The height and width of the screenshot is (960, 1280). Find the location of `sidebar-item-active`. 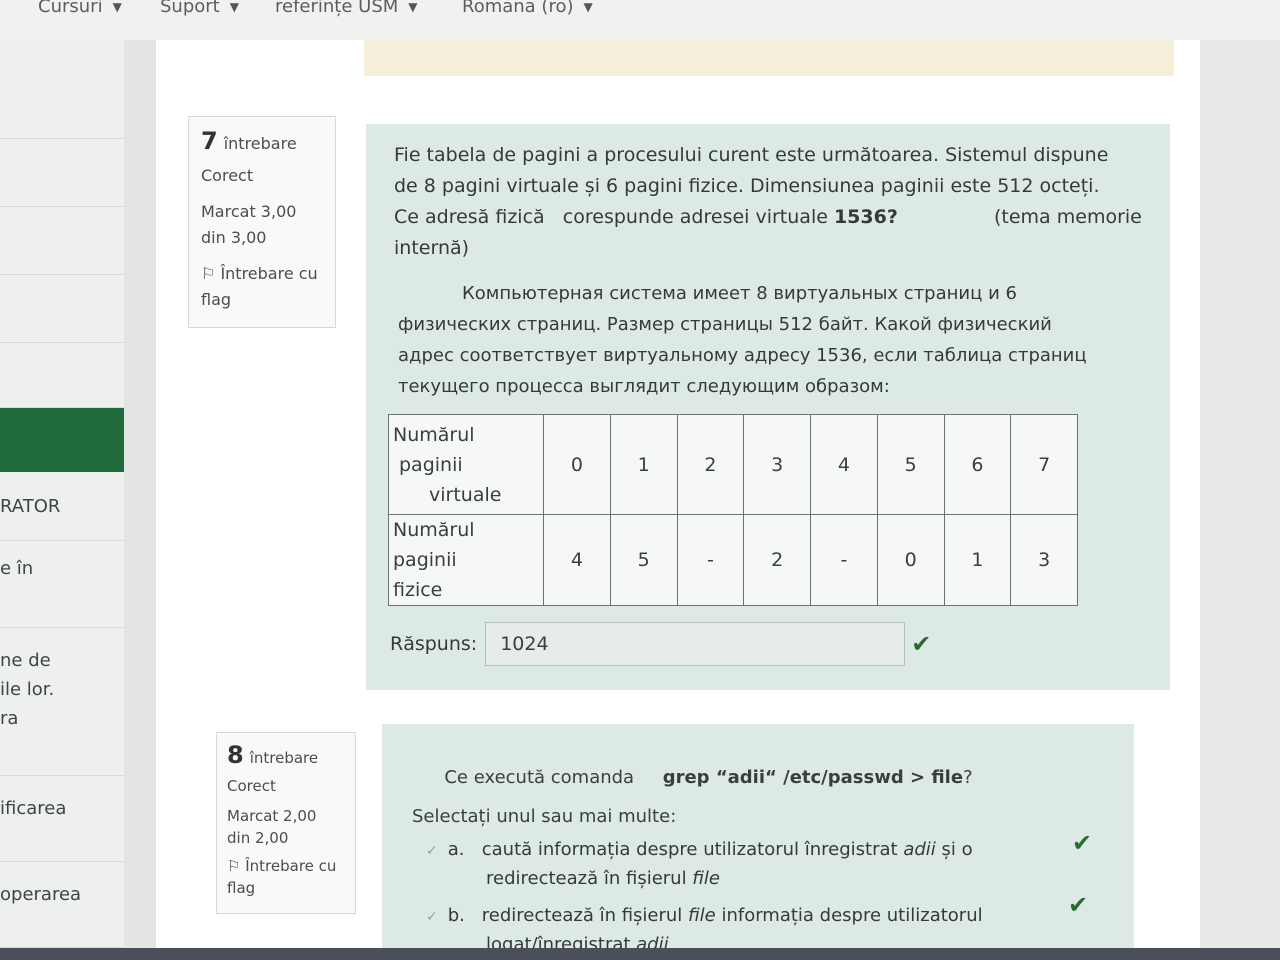

sidebar-item-active is located at coordinates (62, 440).